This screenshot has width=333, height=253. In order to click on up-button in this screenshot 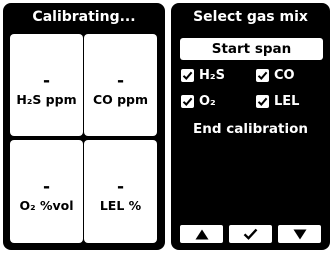, I will do `click(201, 234)`.